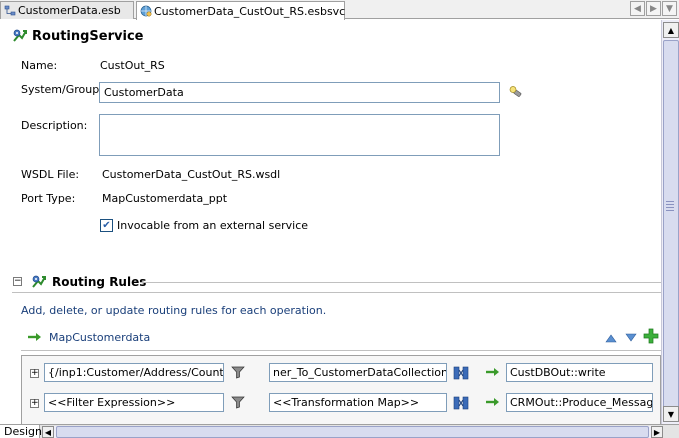 Image resolution: width=679 pixels, height=438 pixels. Describe the element at coordinates (657, 432) in the screenshot. I see `scroll-right-button: ▶` at that location.